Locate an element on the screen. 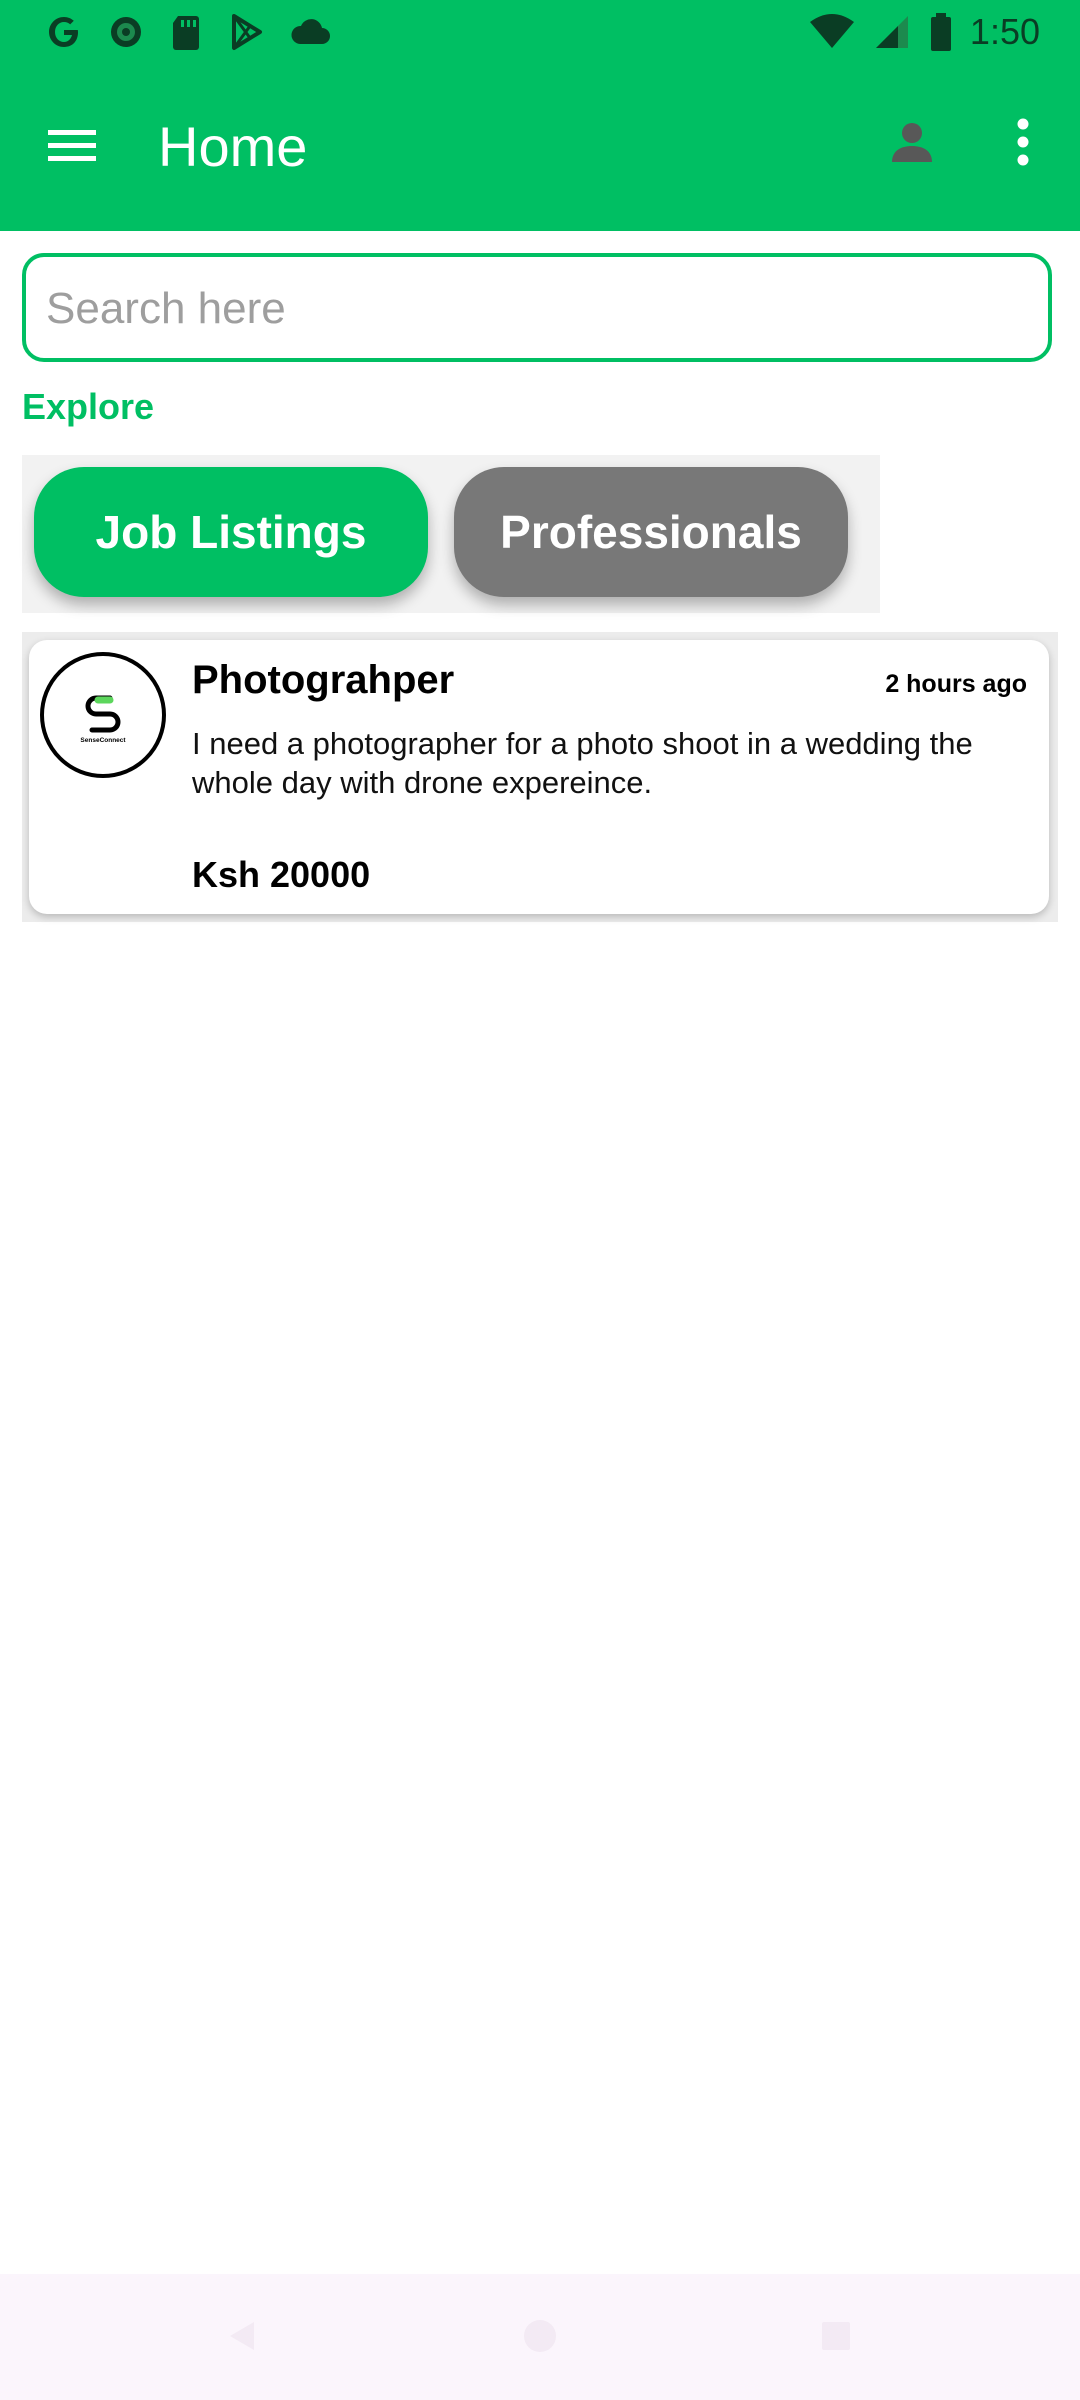 Image resolution: width=1080 pixels, height=2400 pixels. tab-job-listings: Job Listings is located at coordinates (231, 532).